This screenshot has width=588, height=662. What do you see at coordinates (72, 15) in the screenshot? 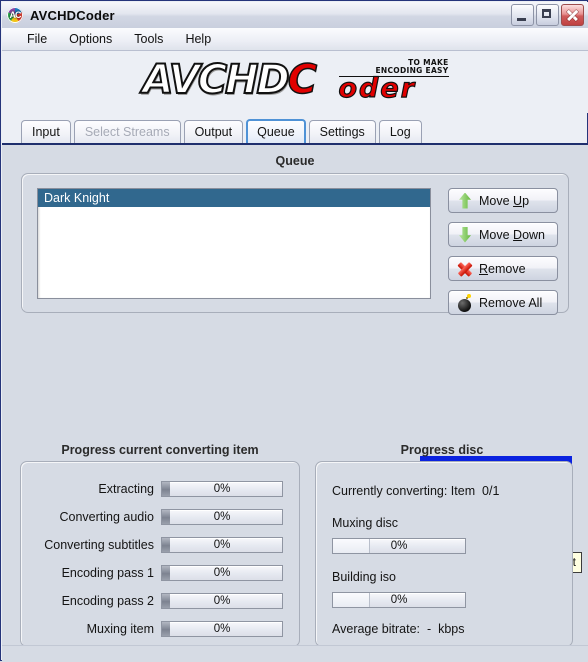
I see `window-title: AVCHDCoder` at bounding box center [72, 15].